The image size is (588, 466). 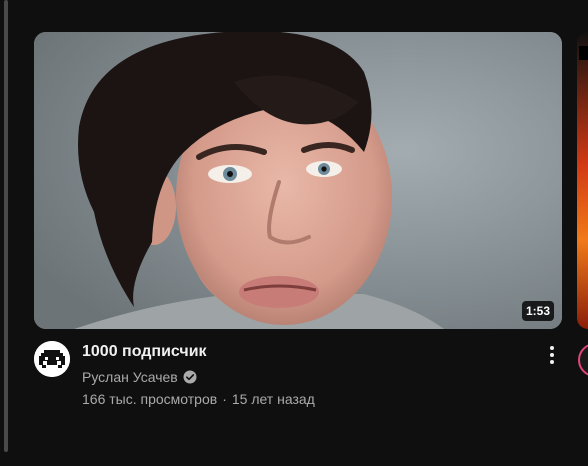 I want to click on more-vert-icon, so click(x=552, y=355).